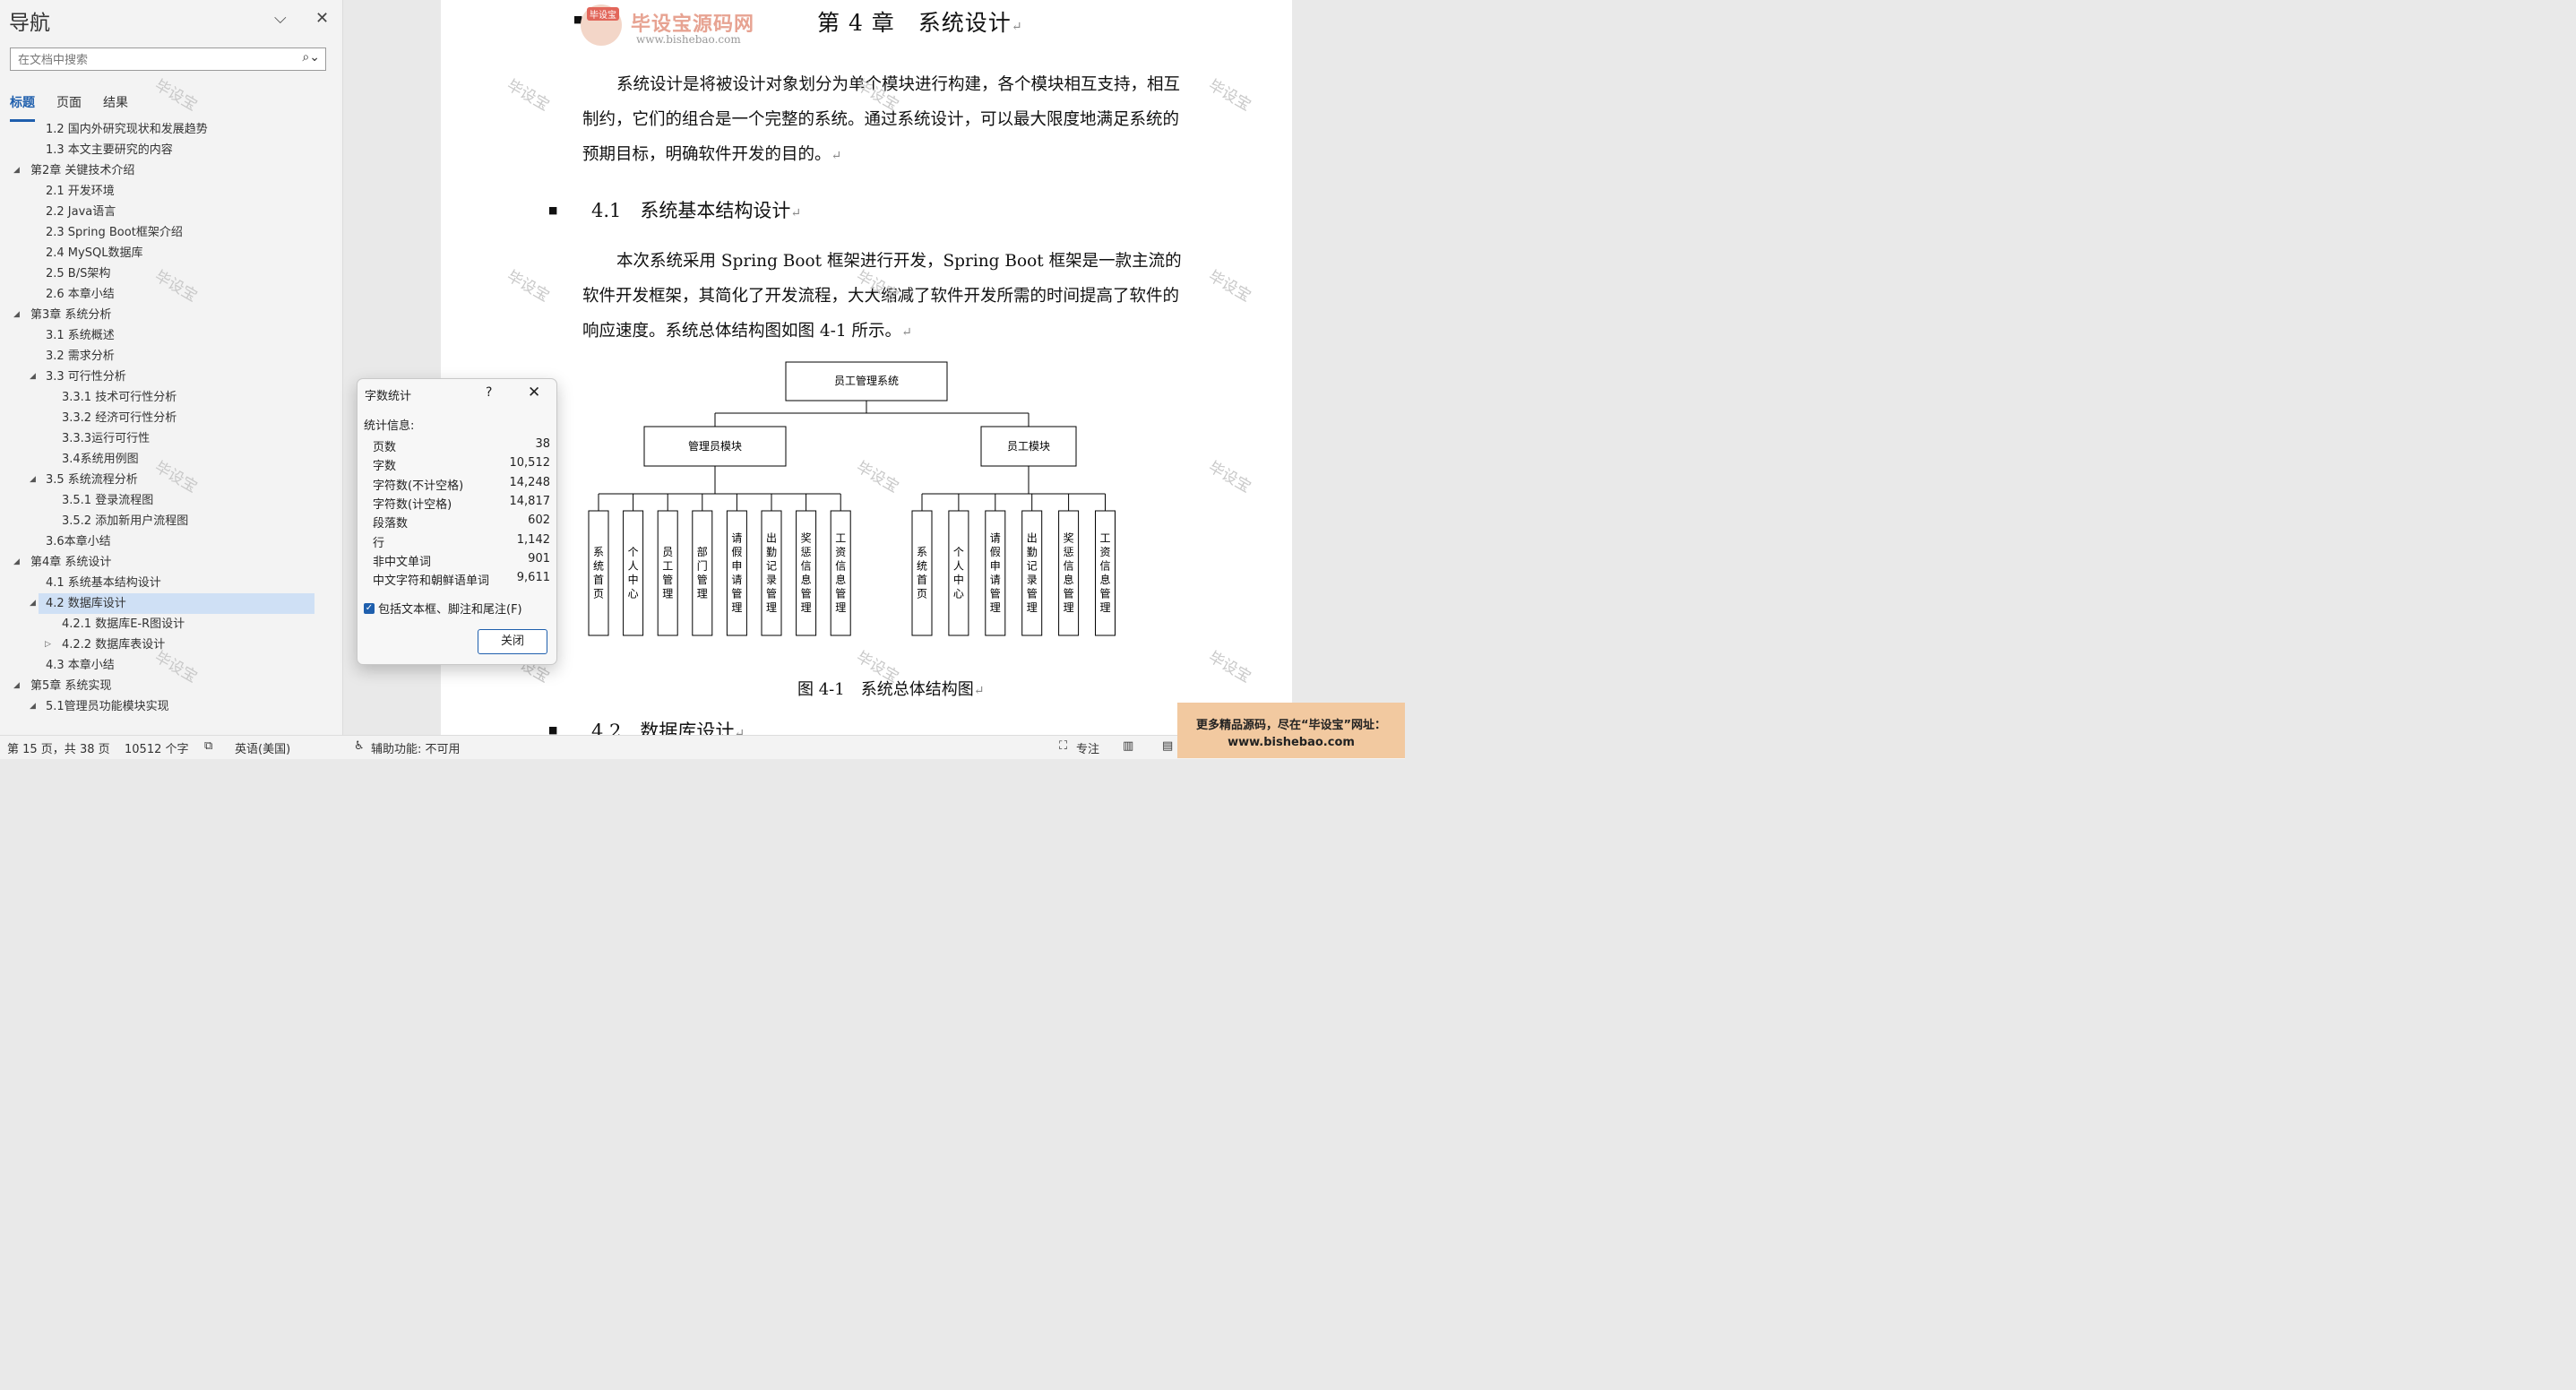 This screenshot has width=2576, height=1390. What do you see at coordinates (161, 521) in the screenshot?
I see `nav-heading-item: 3.5.2 添加新用户流程图` at bounding box center [161, 521].